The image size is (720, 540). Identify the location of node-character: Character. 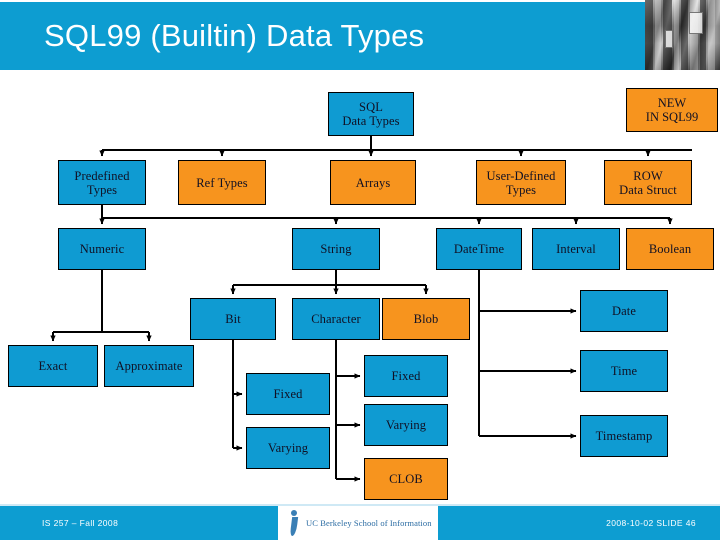
(336, 319).